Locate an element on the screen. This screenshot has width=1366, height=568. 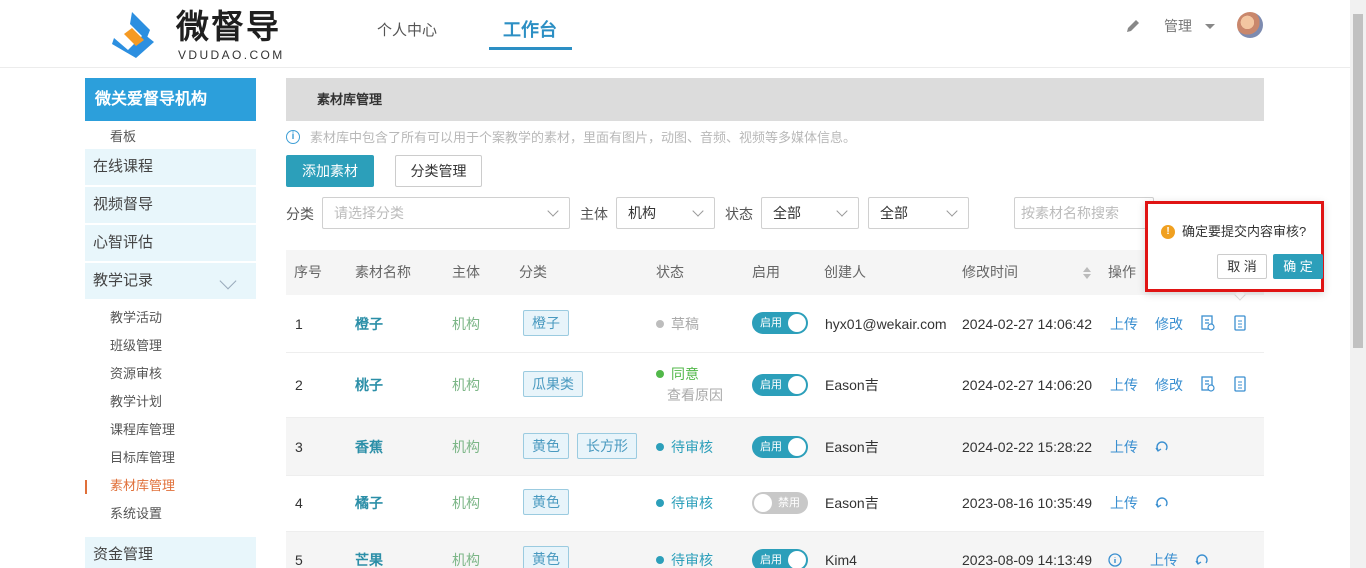
toggle-knob is located at coordinates (797, 385).